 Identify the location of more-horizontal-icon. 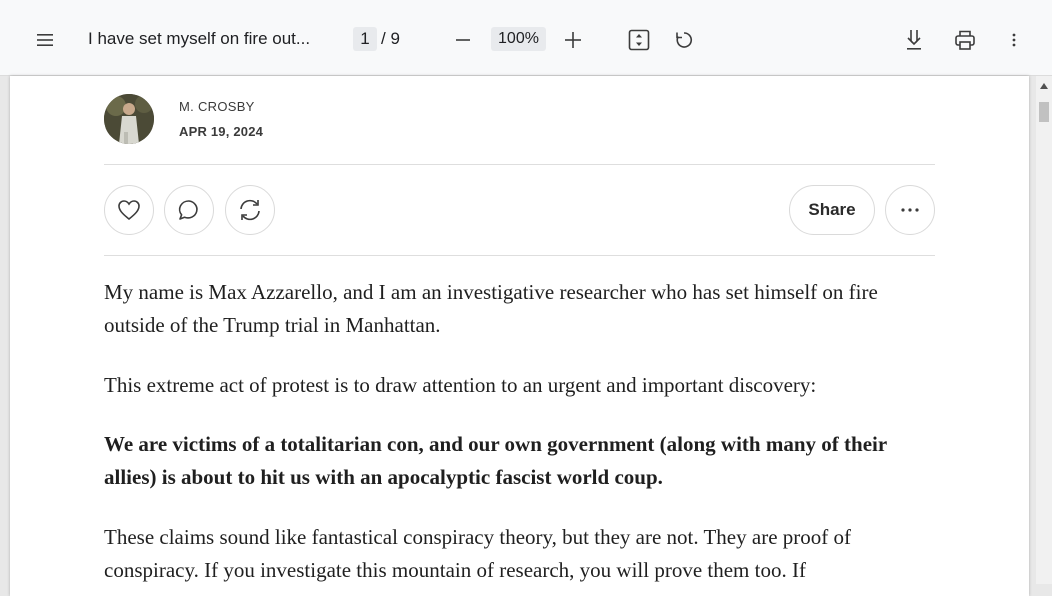
(910, 210).